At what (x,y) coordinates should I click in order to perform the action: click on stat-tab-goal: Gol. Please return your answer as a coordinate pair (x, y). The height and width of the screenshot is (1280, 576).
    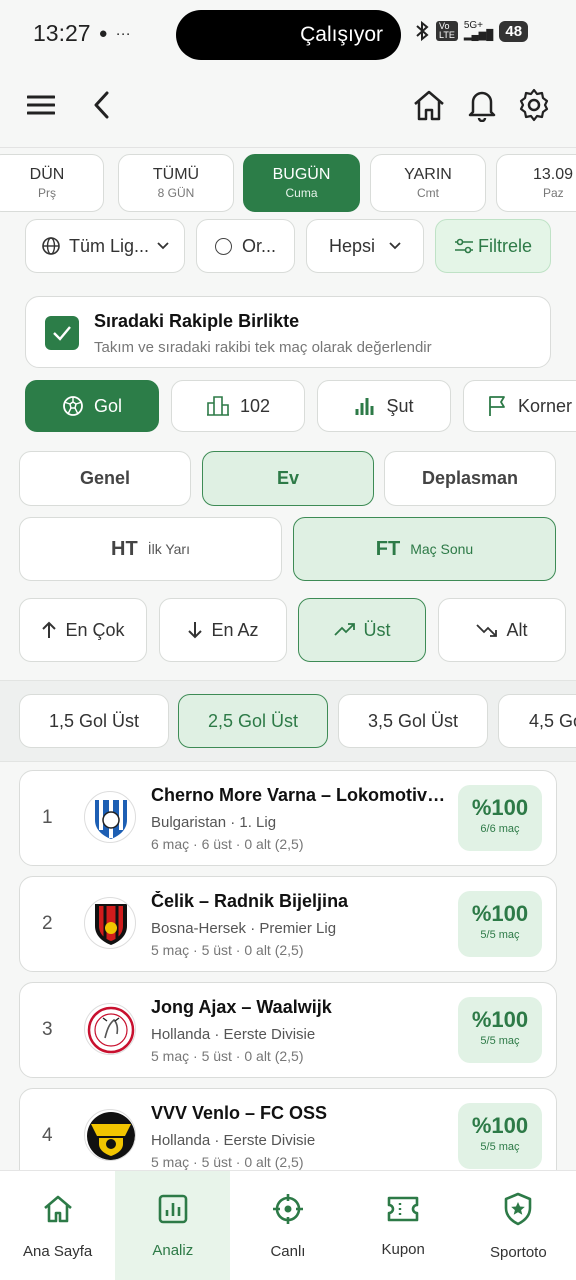
    Looking at the image, I should click on (92, 406).